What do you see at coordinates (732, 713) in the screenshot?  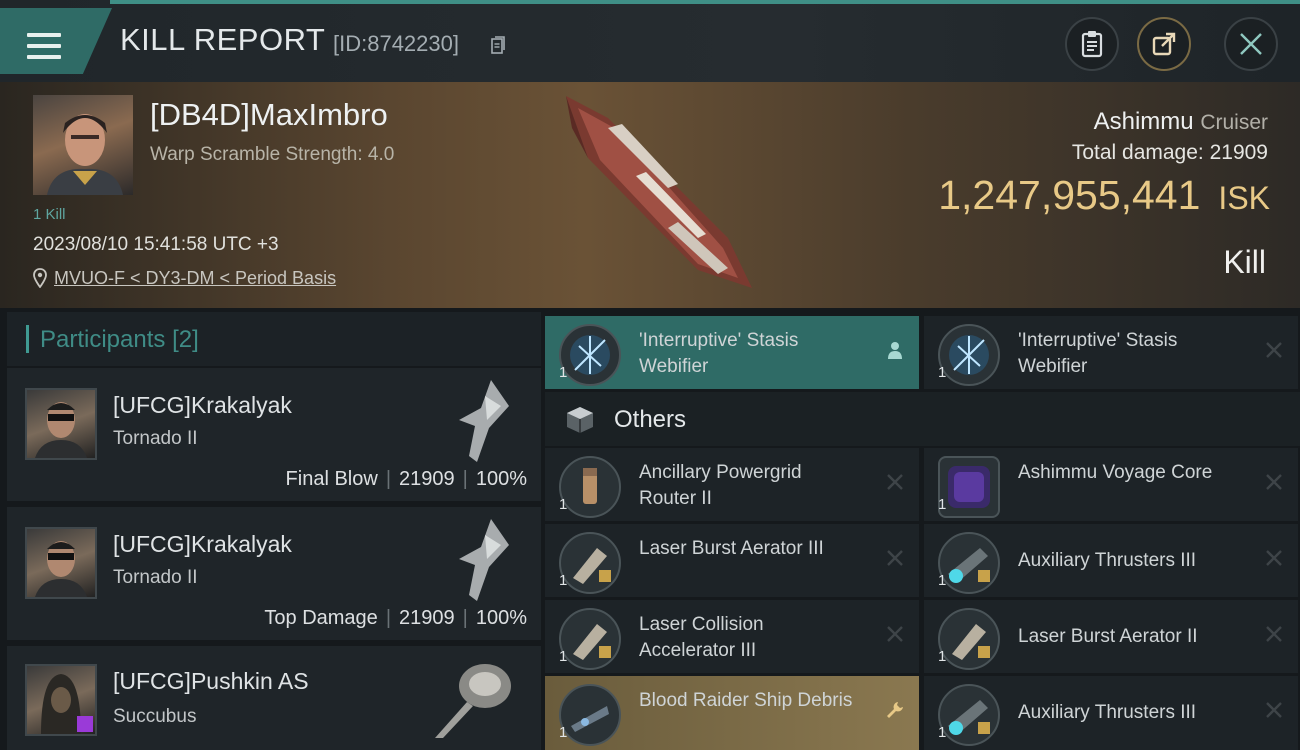 I see `module-slot: 1 Blood Raider Ship Debris` at bounding box center [732, 713].